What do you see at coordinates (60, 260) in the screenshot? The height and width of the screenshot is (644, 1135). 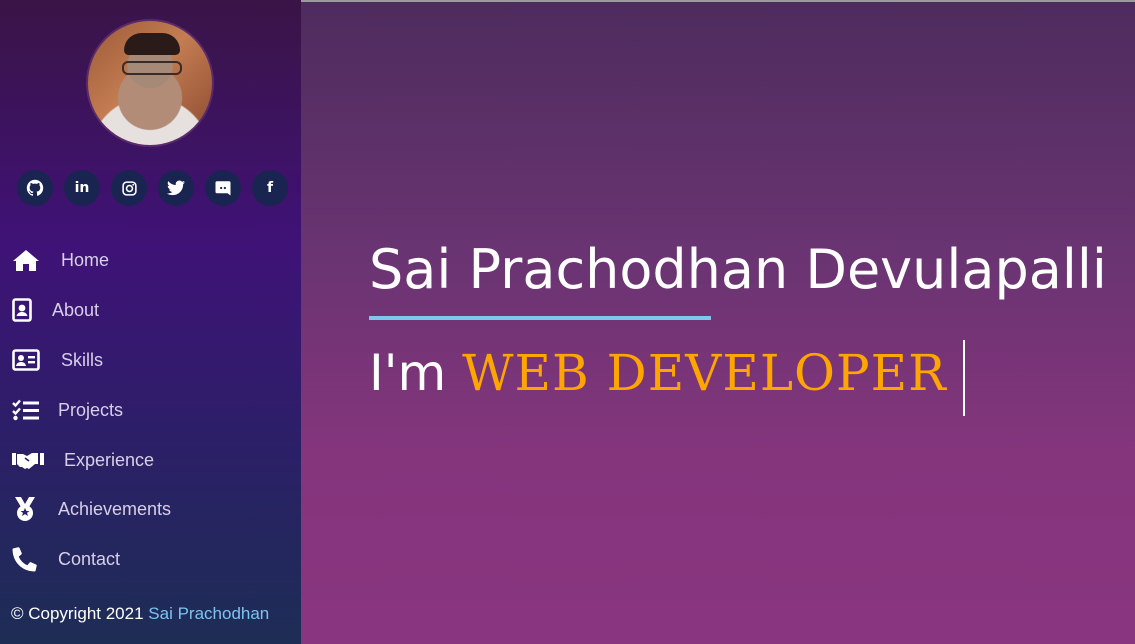 I see `nav-item-home: Home` at bounding box center [60, 260].